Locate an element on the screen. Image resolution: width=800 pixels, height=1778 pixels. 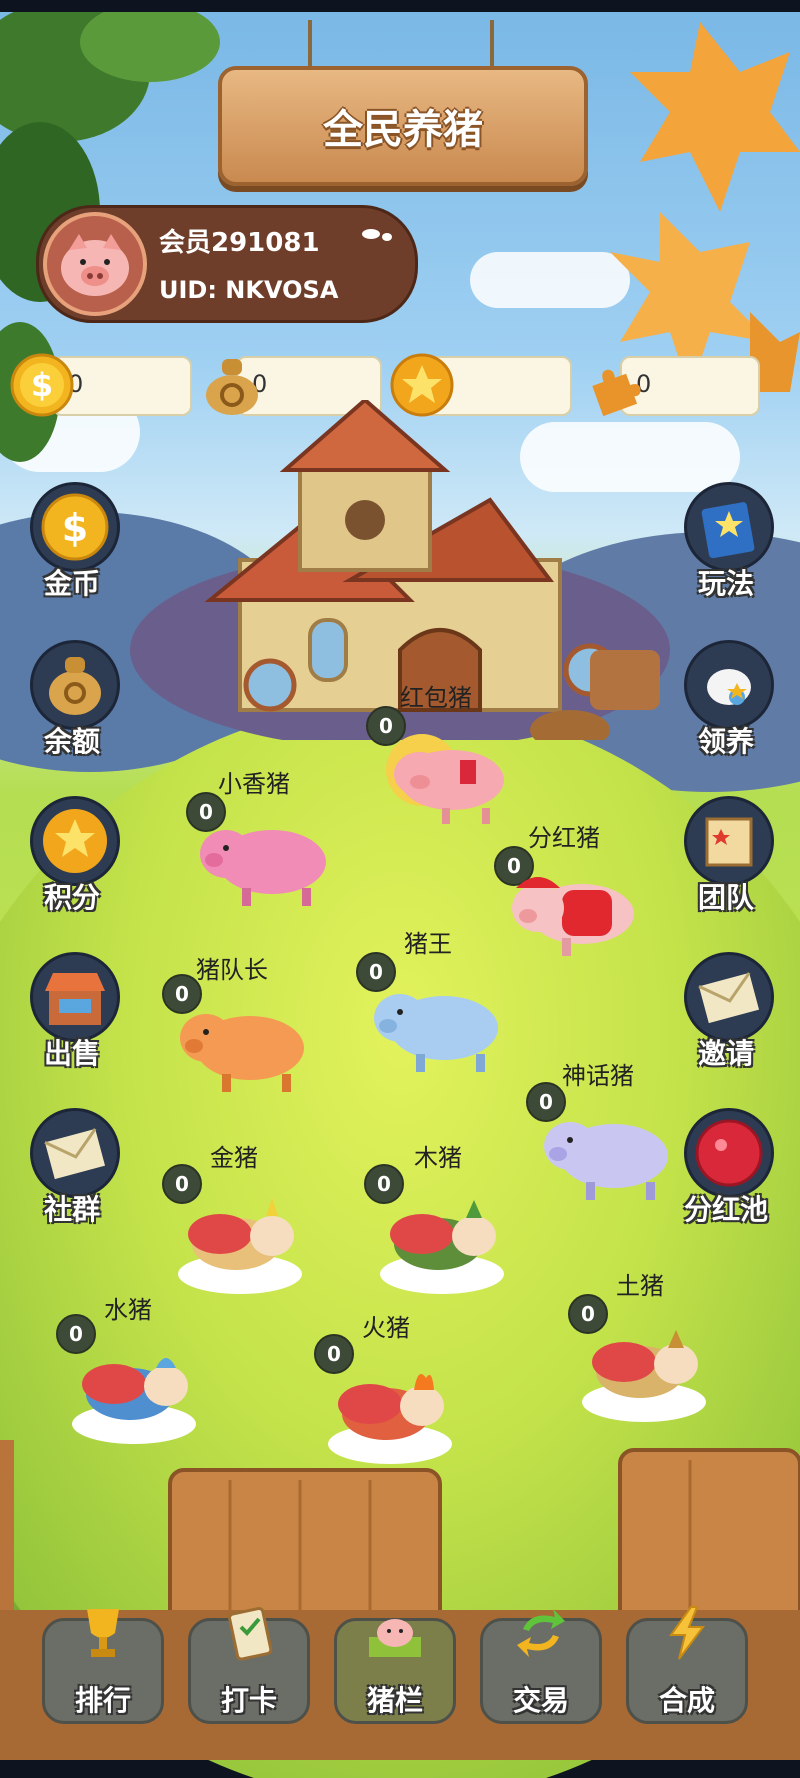
side-button-label: 邀请 is located at coordinates (725, 1053).